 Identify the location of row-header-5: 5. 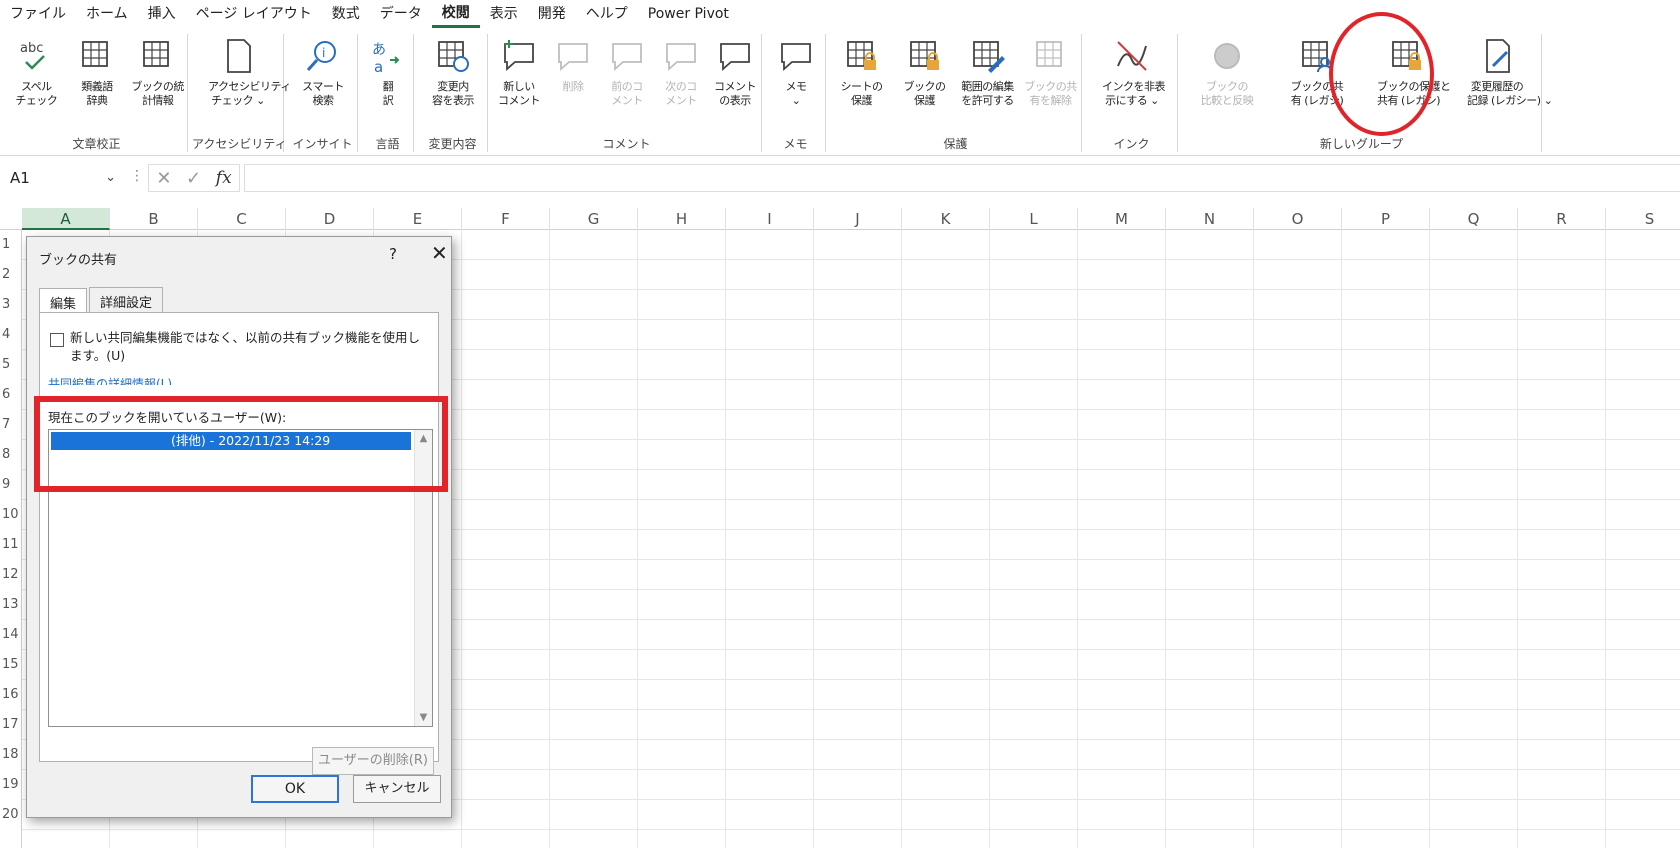
(11, 365).